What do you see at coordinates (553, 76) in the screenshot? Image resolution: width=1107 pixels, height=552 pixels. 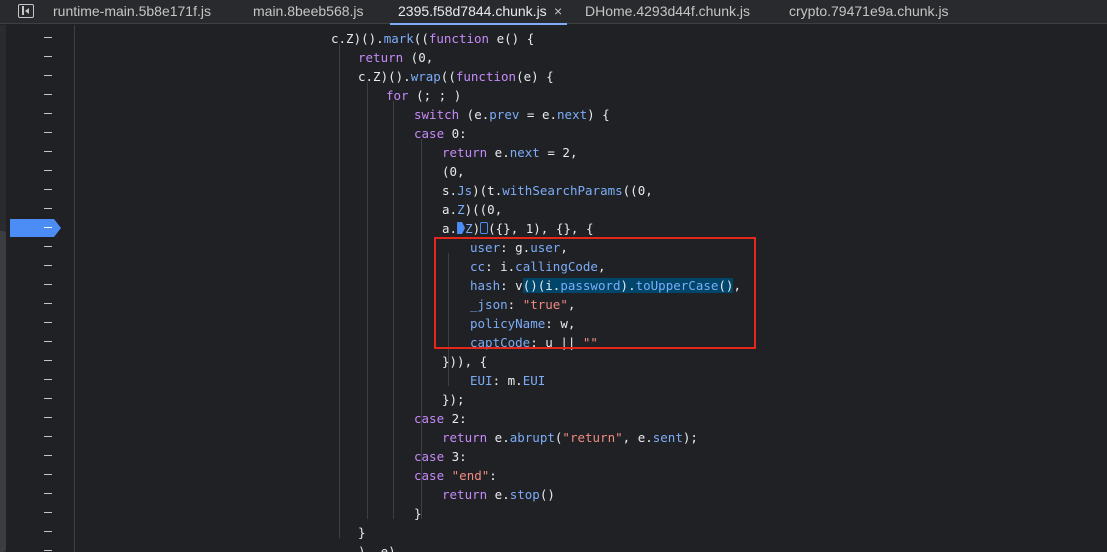 I see `code-line: c.Z)().wrap((function(e) {` at bounding box center [553, 76].